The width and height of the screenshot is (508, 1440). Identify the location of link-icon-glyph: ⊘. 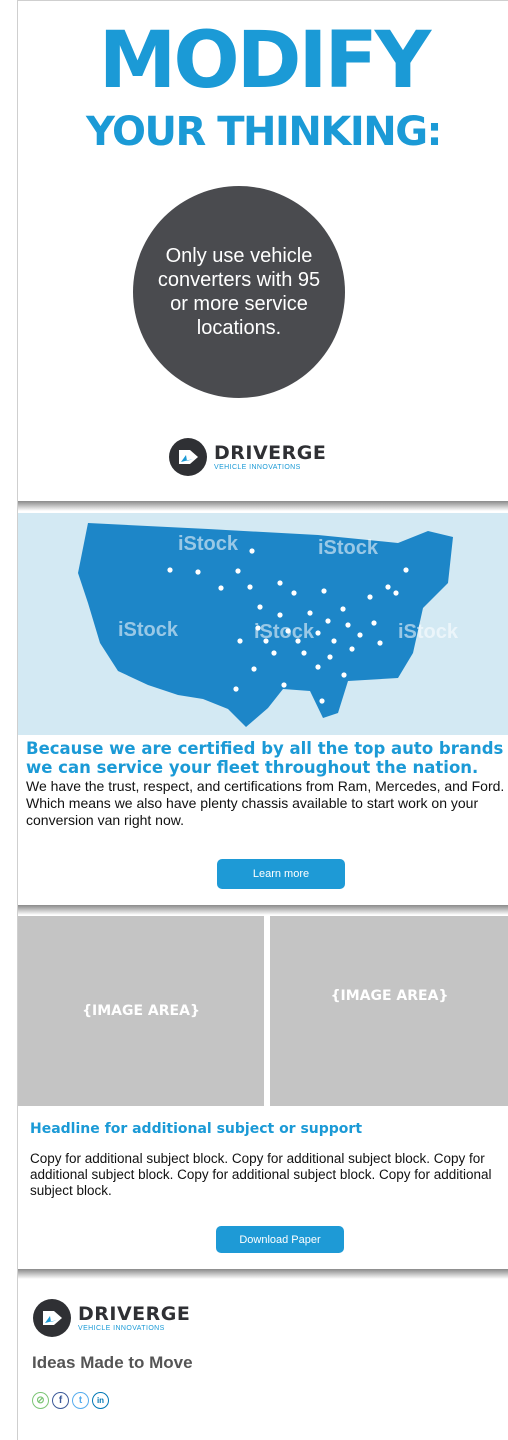
(40, 1400).